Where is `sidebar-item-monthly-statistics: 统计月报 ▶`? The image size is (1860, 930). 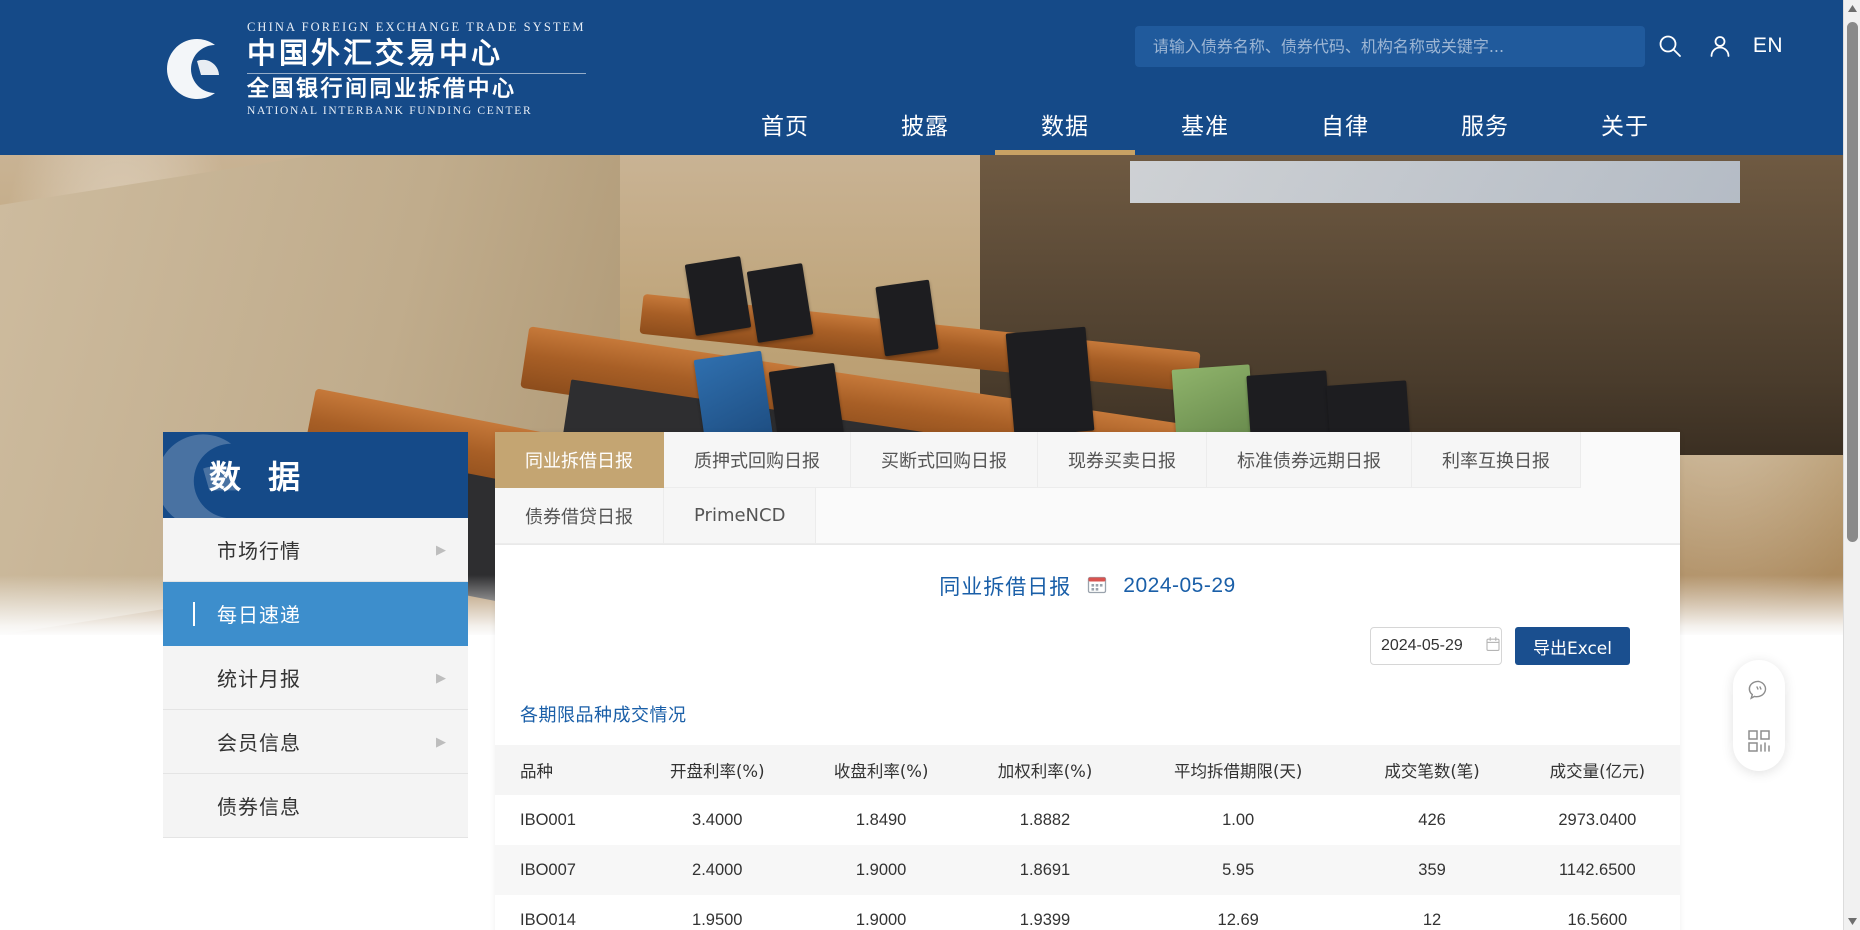 sidebar-item-monthly-statistics: 统计月报 ▶ is located at coordinates (315, 678).